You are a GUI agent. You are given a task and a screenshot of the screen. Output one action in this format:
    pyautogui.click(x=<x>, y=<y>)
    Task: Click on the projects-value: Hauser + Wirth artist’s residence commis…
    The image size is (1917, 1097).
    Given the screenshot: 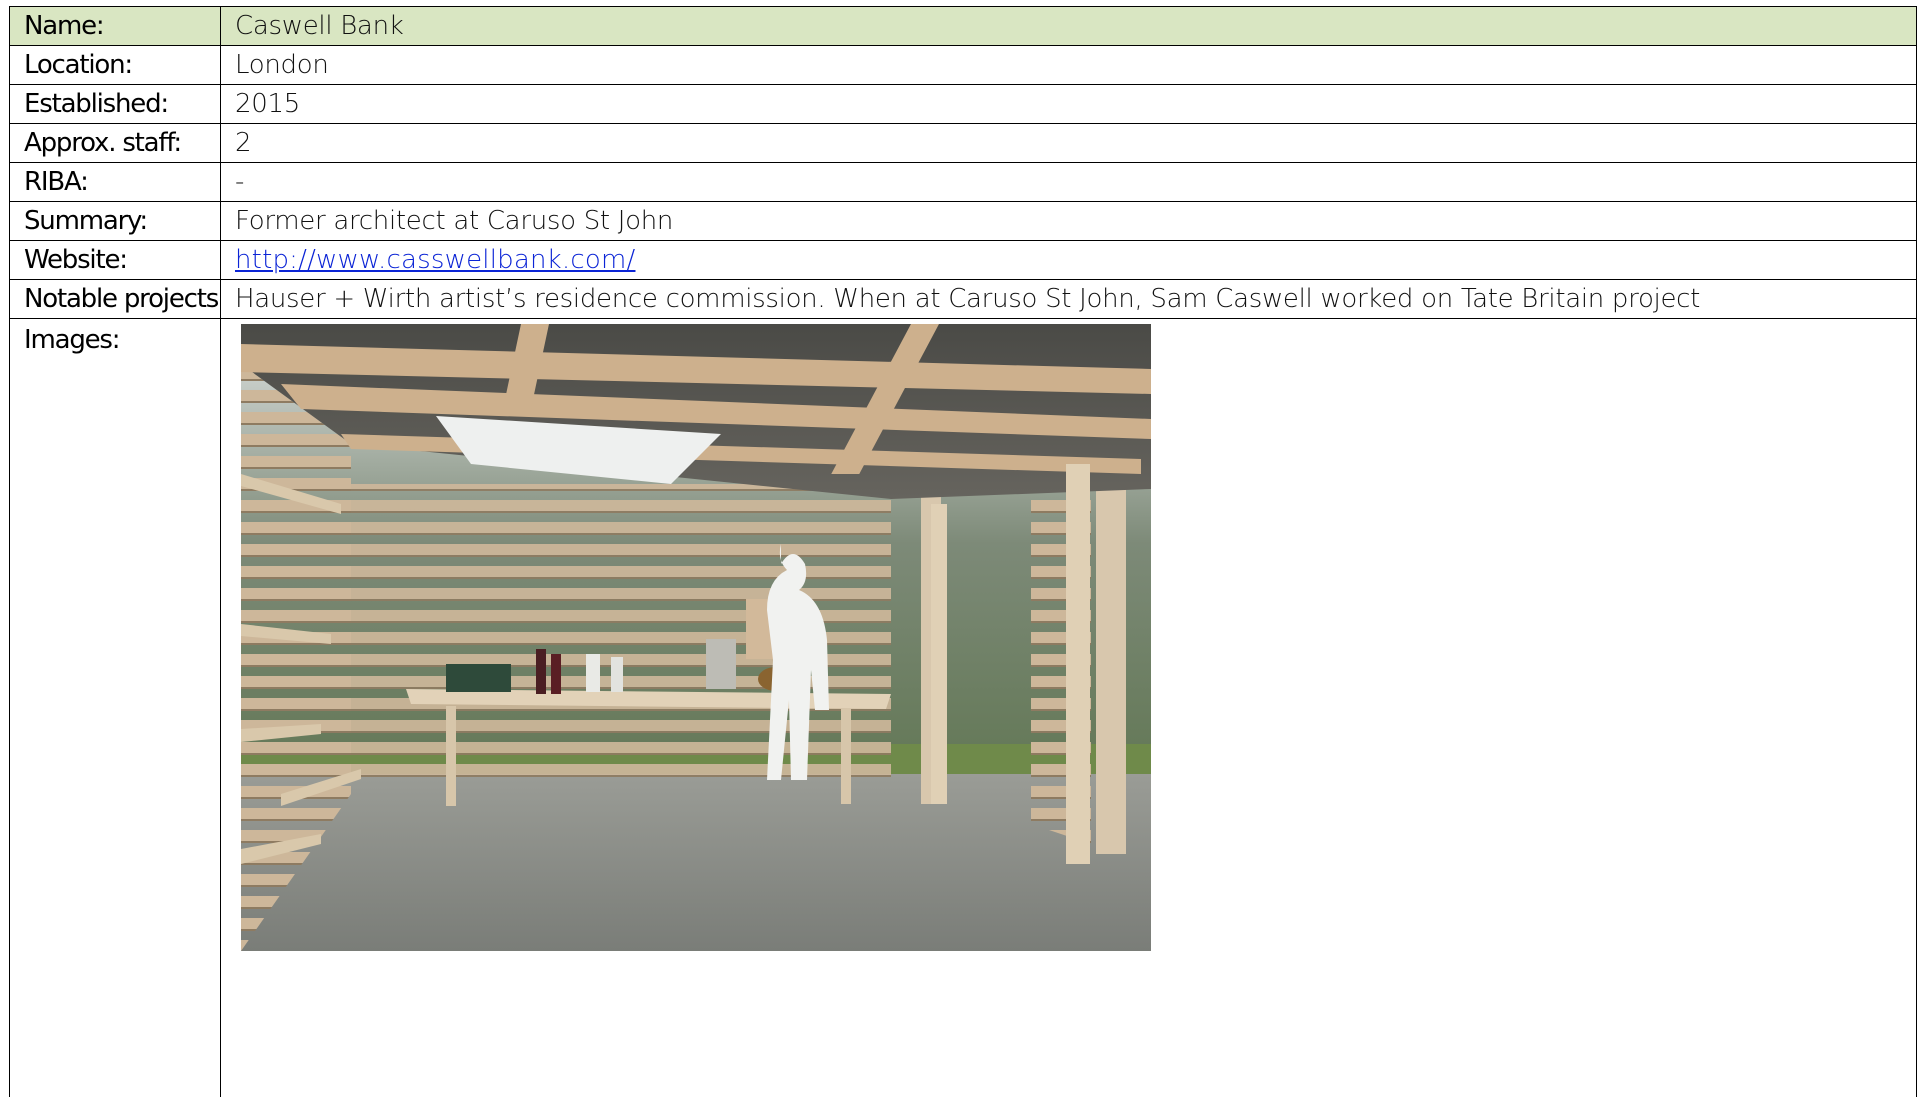 What is the action you would take?
    pyautogui.click(x=1069, y=299)
    